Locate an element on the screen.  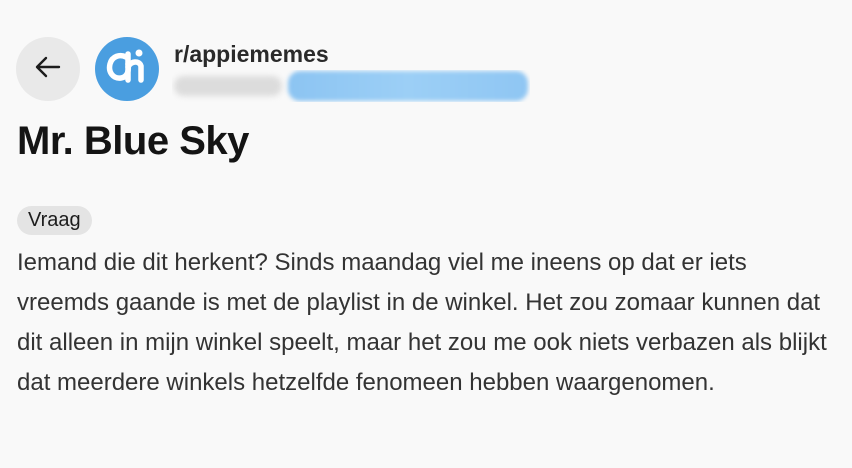
albert-heijn-logo-icon is located at coordinates (127, 69).